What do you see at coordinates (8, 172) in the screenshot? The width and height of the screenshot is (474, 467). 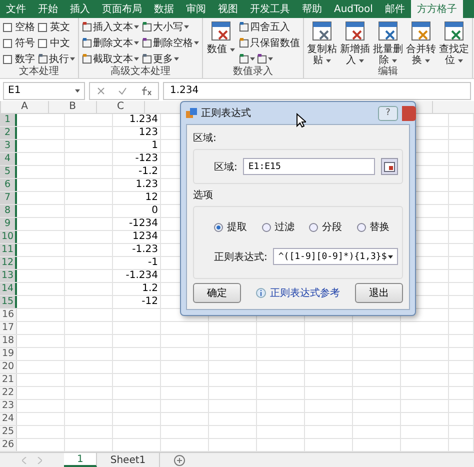 I see `row-header: 5` at bounding box center [8, 172].